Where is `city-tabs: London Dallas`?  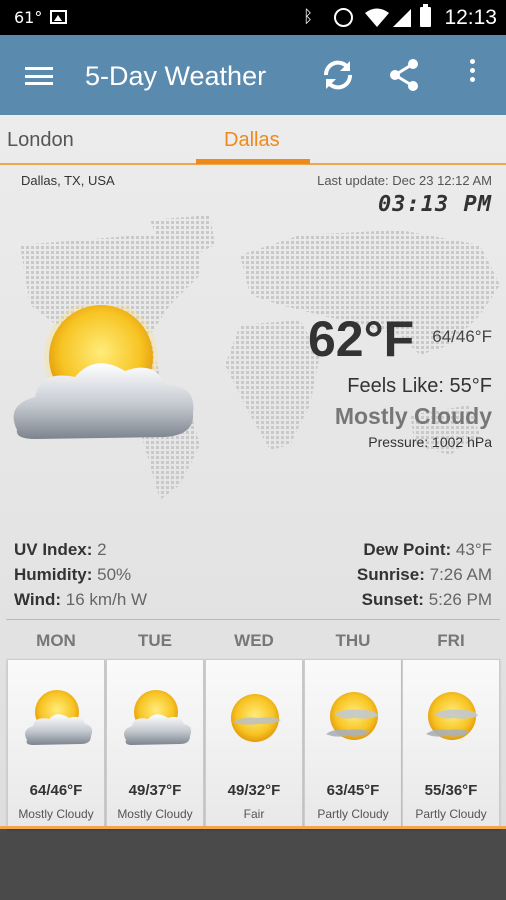 city-tabs: London Dallas is located at coordinates (253, 140).